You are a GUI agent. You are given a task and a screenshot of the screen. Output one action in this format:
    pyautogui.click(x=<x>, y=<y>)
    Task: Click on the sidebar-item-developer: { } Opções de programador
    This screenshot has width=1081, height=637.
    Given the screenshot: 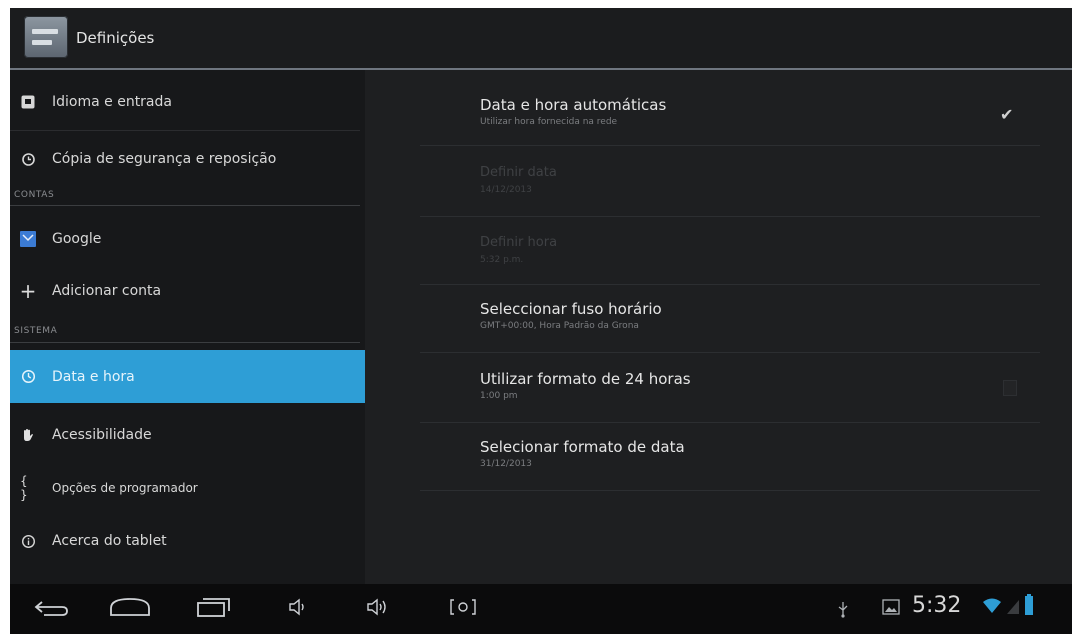 What is the action you would take?
    pyautogui.click(x=187, y=488)
    